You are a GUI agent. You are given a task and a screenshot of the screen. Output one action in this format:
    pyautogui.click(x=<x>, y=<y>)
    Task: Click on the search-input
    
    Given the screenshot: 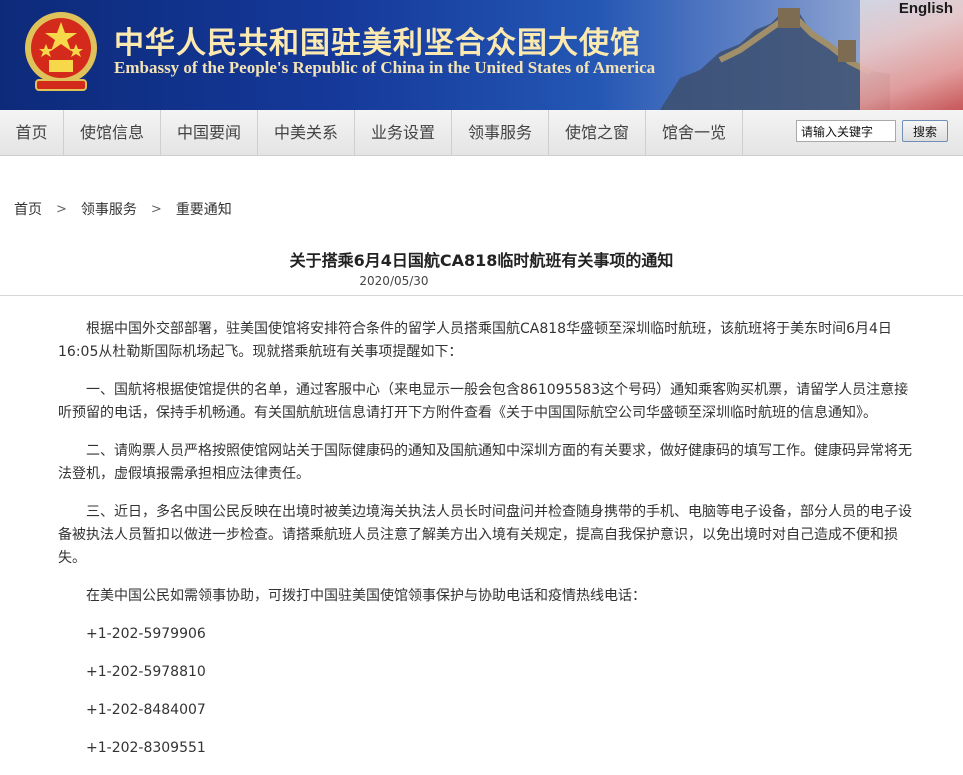 What is the action you would take?
    pyautogui.click(x=846, y=131)
    